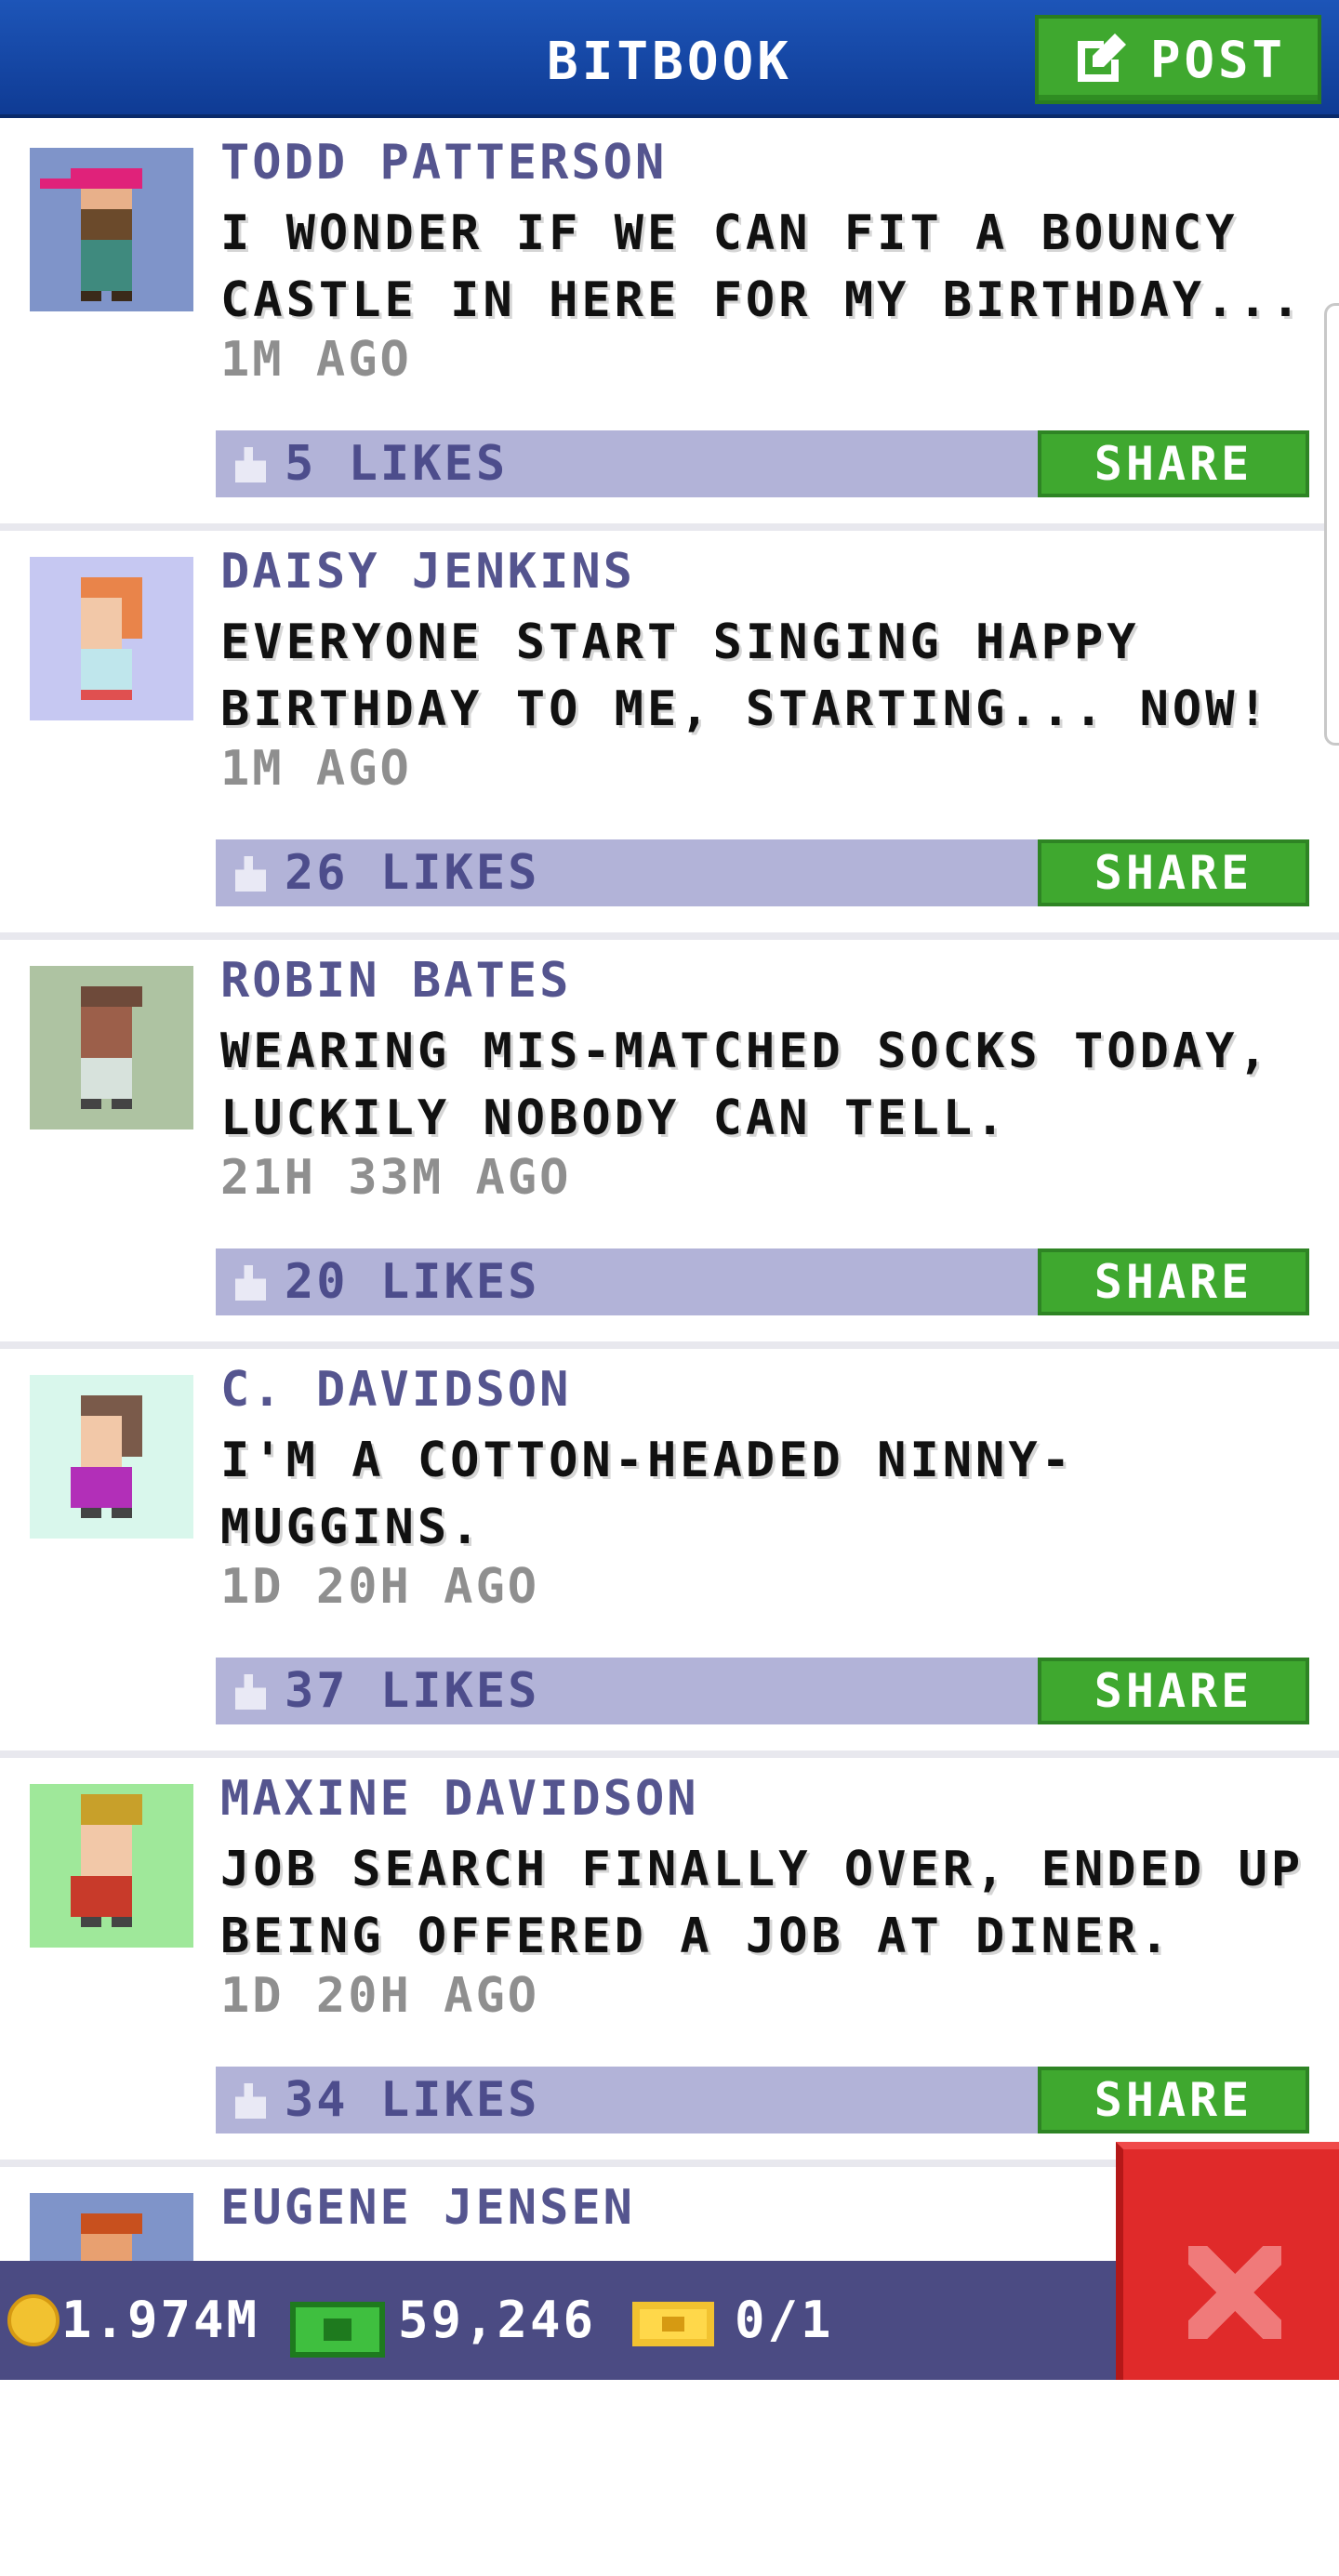 This screenshot has width=1339, height=2576. Describe the element at coordinates (647, 1494) in the screenshot. I see `post-message: I'M A COTTON-HEADED NINNY-MUGGINS.` at that location.